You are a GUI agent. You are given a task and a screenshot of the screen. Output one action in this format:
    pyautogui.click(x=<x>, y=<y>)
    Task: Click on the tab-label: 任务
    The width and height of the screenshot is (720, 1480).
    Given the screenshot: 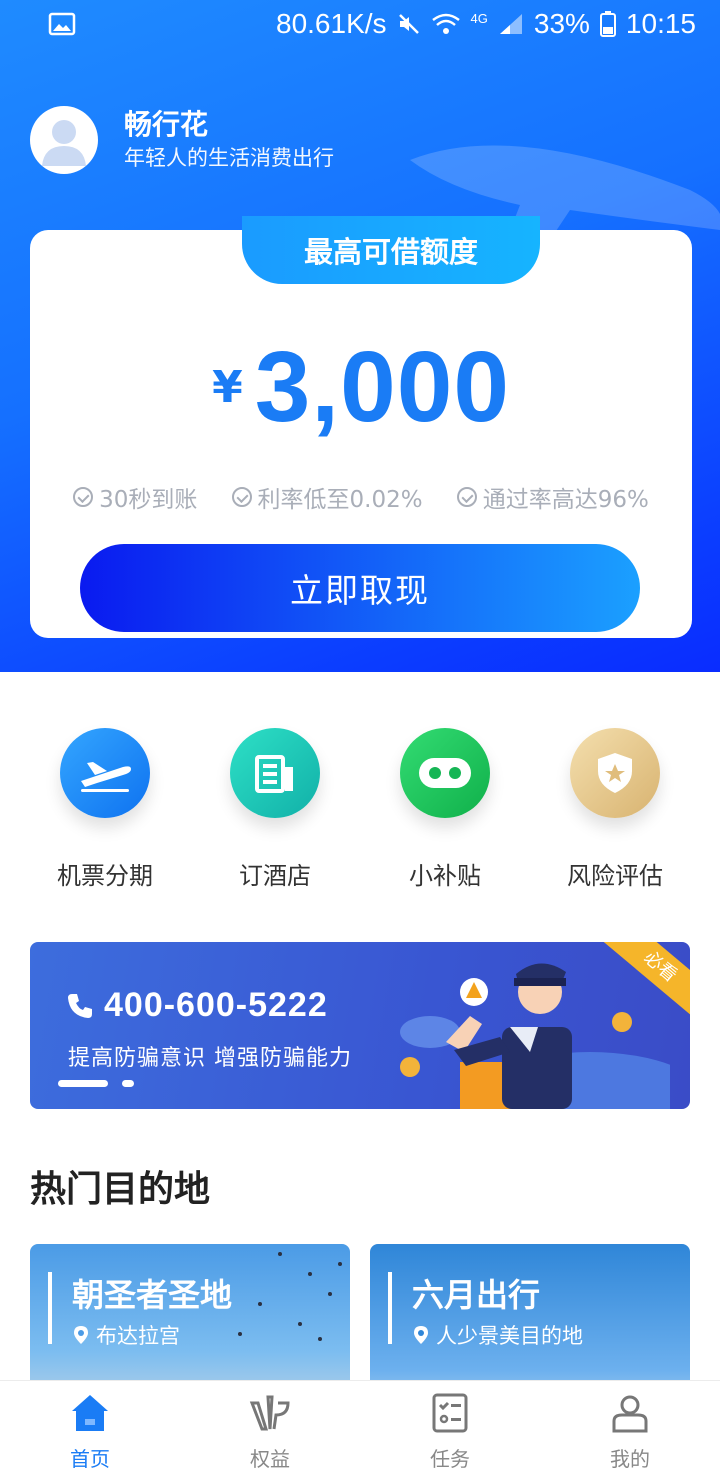 What is the action you would take?
    pyautogui.click(x=450, y=1459)
    